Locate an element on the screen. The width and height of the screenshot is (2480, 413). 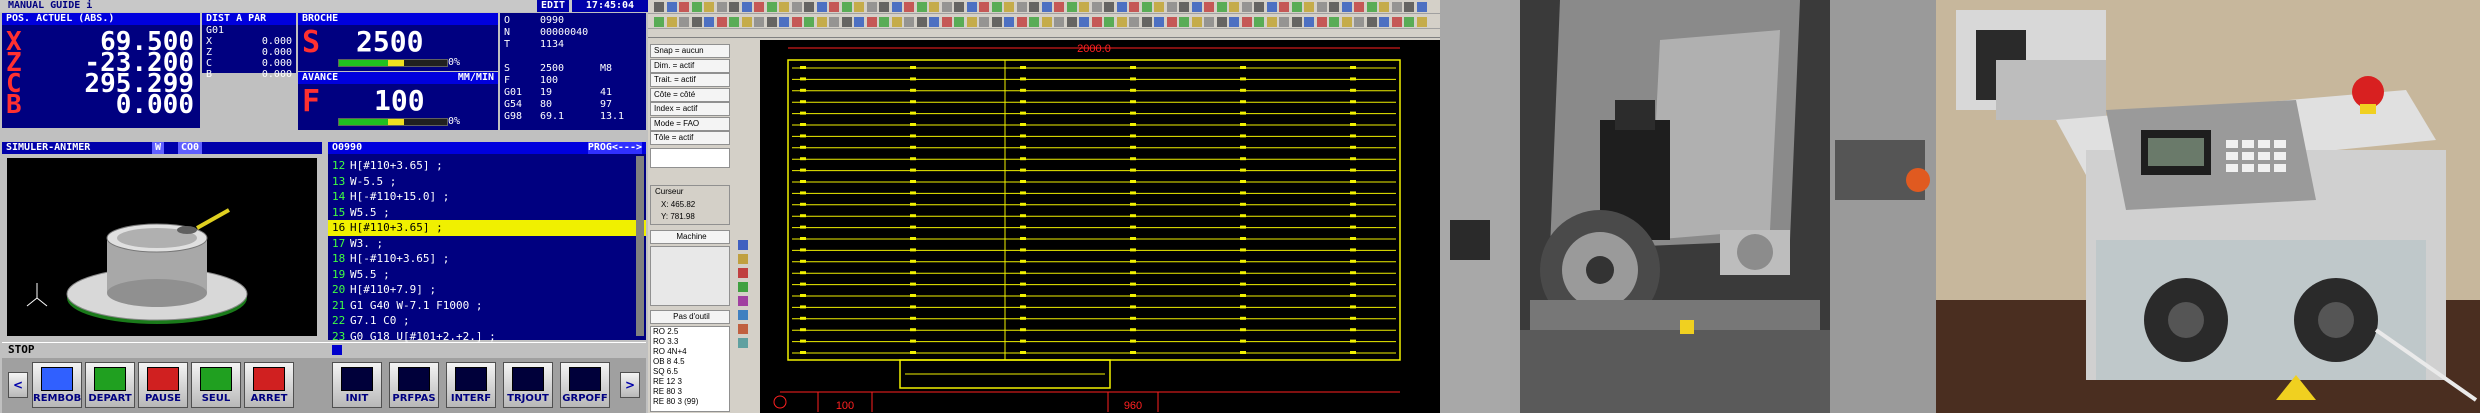
softkey-trjout-button: TRJOUT is located at coordinates (528, 385).